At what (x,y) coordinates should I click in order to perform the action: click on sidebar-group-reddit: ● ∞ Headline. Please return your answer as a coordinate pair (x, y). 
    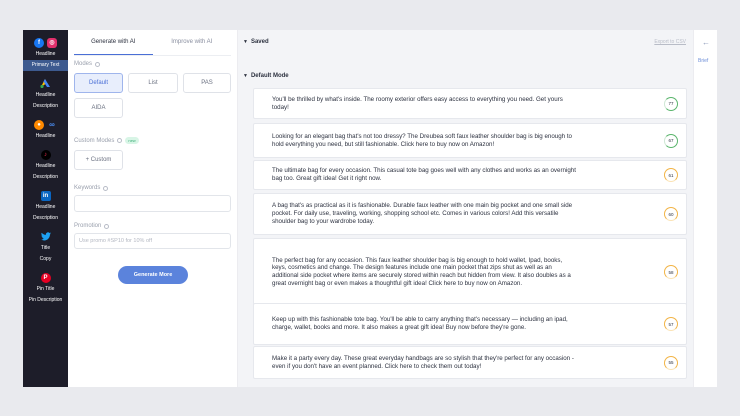
    Looking at the image, I should click on (45, 127).